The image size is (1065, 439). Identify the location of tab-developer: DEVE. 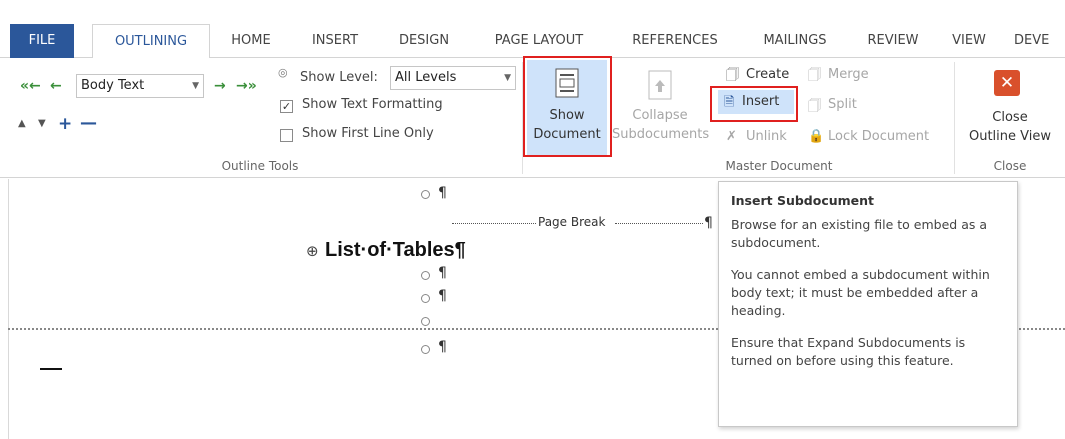
(1036, 41).